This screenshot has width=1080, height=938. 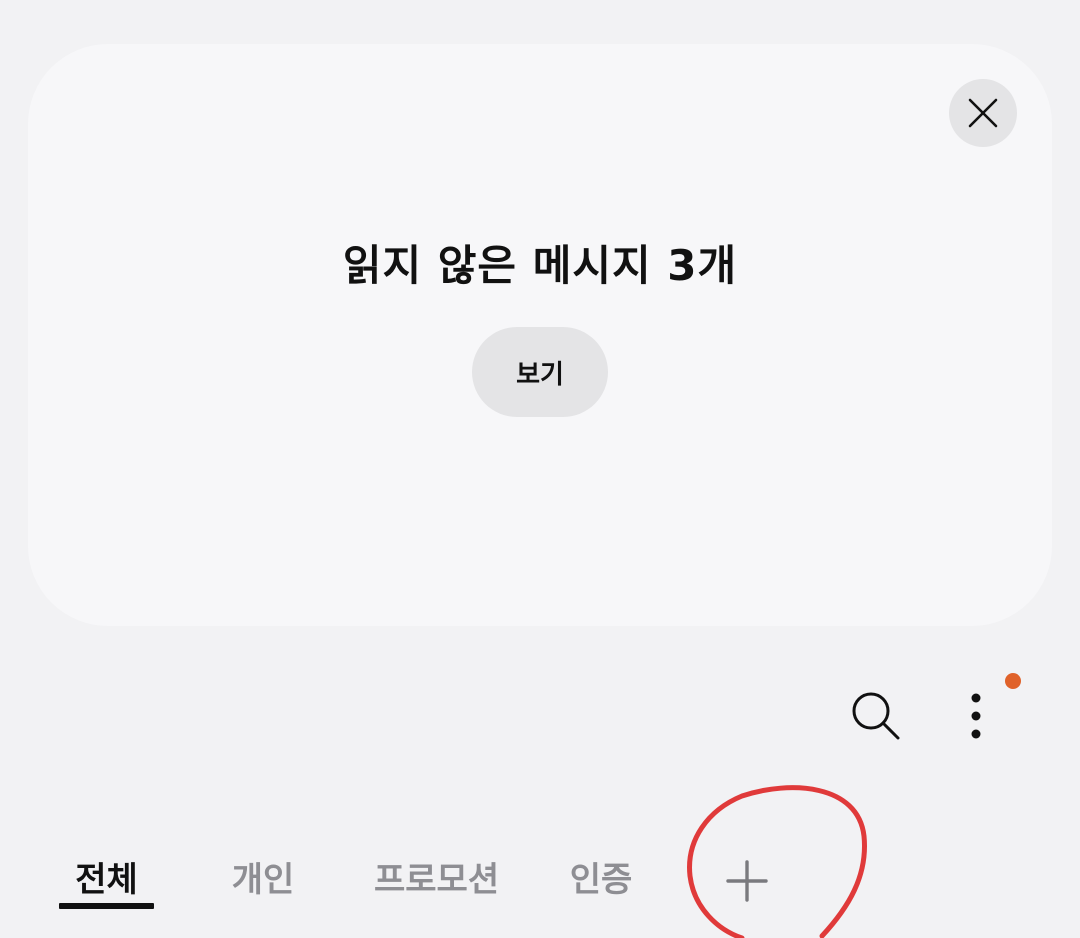 I want to click on close-card-button, so click(x=983, y=113).